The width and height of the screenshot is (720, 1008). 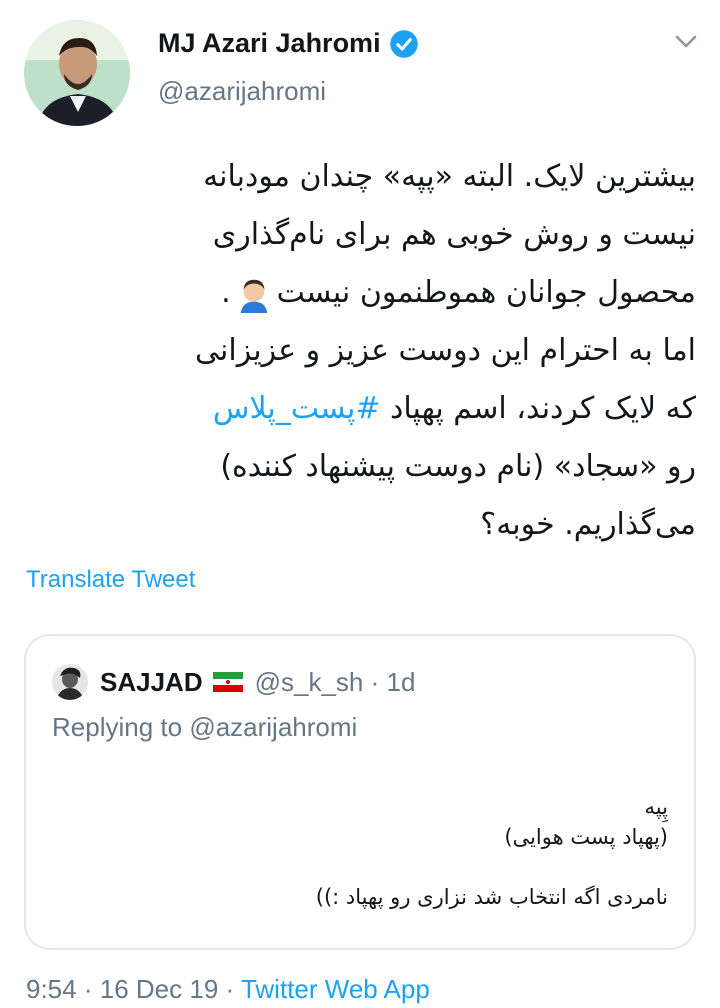 I want to click on tweet-line: اما به احترام این دوست عزیز و عزیزانی, so click(x=445, y=350).